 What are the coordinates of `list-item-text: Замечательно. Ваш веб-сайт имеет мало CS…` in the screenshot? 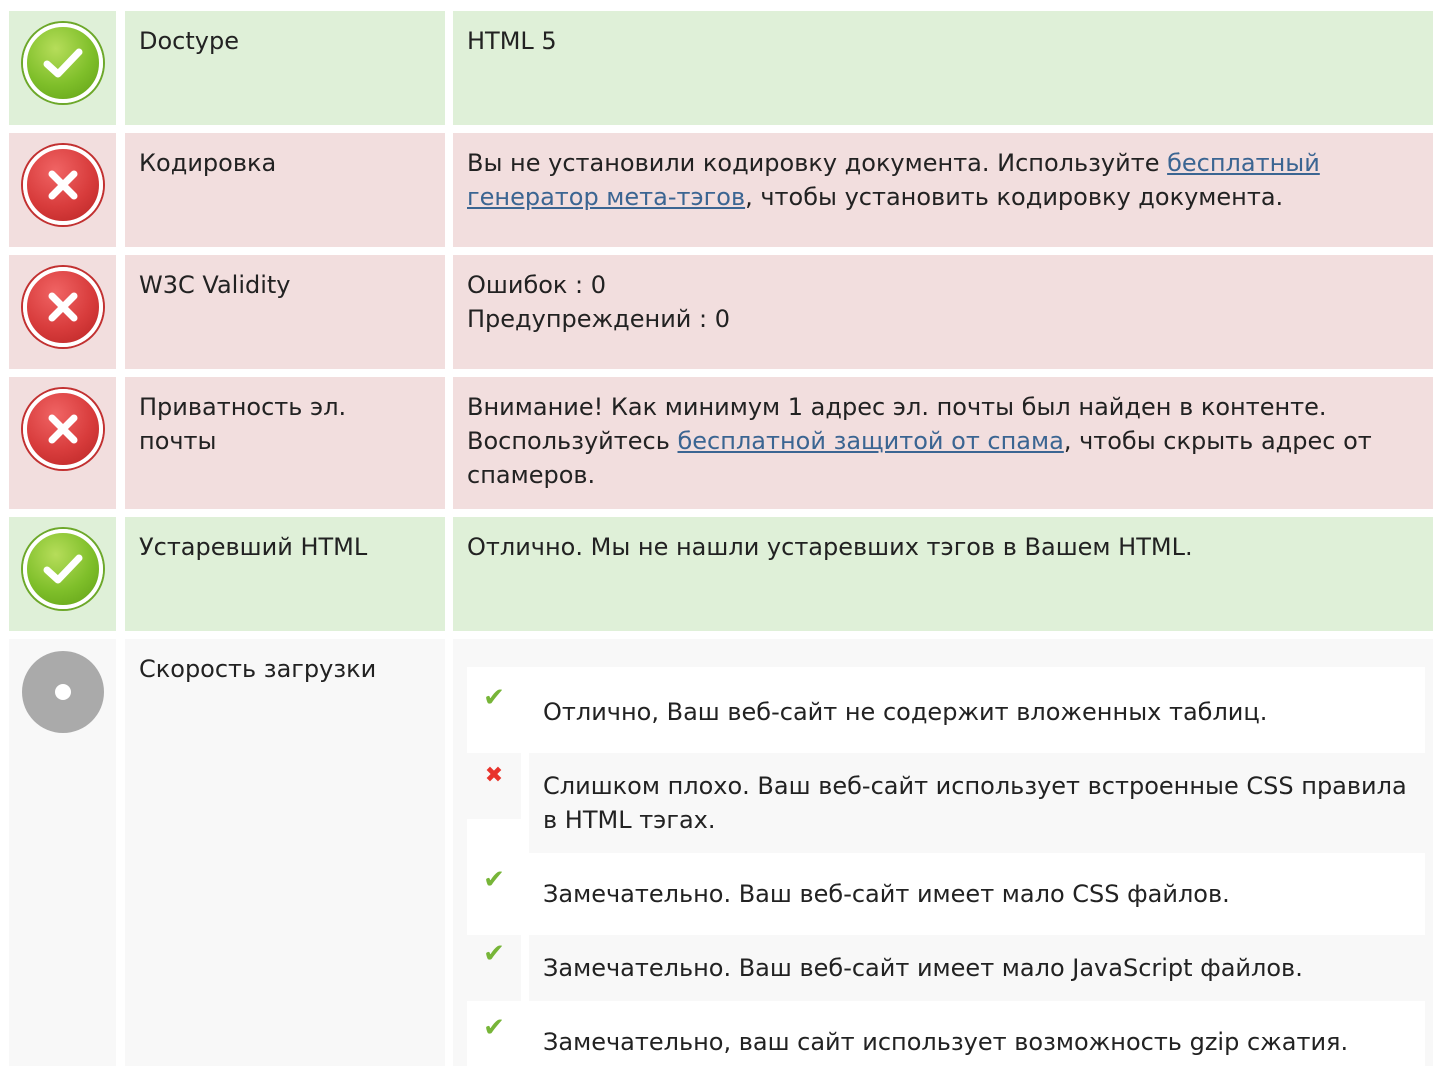 It's located at (886, 894).